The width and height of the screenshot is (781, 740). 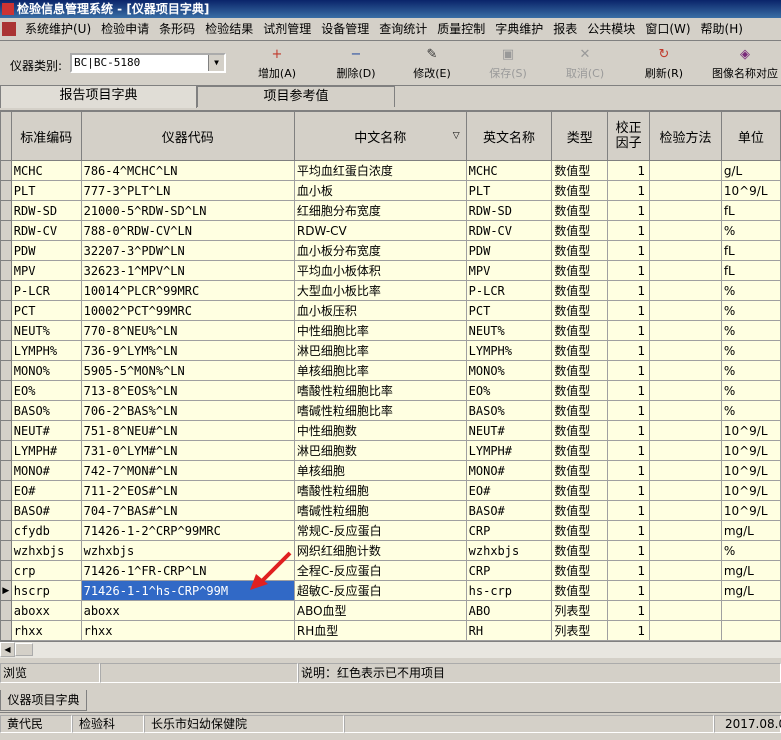 What do you see at coordinates (277, 64) in the screenshot?
I see `toolbar-button: + 增加(A)` at bounding box center [277, 64].